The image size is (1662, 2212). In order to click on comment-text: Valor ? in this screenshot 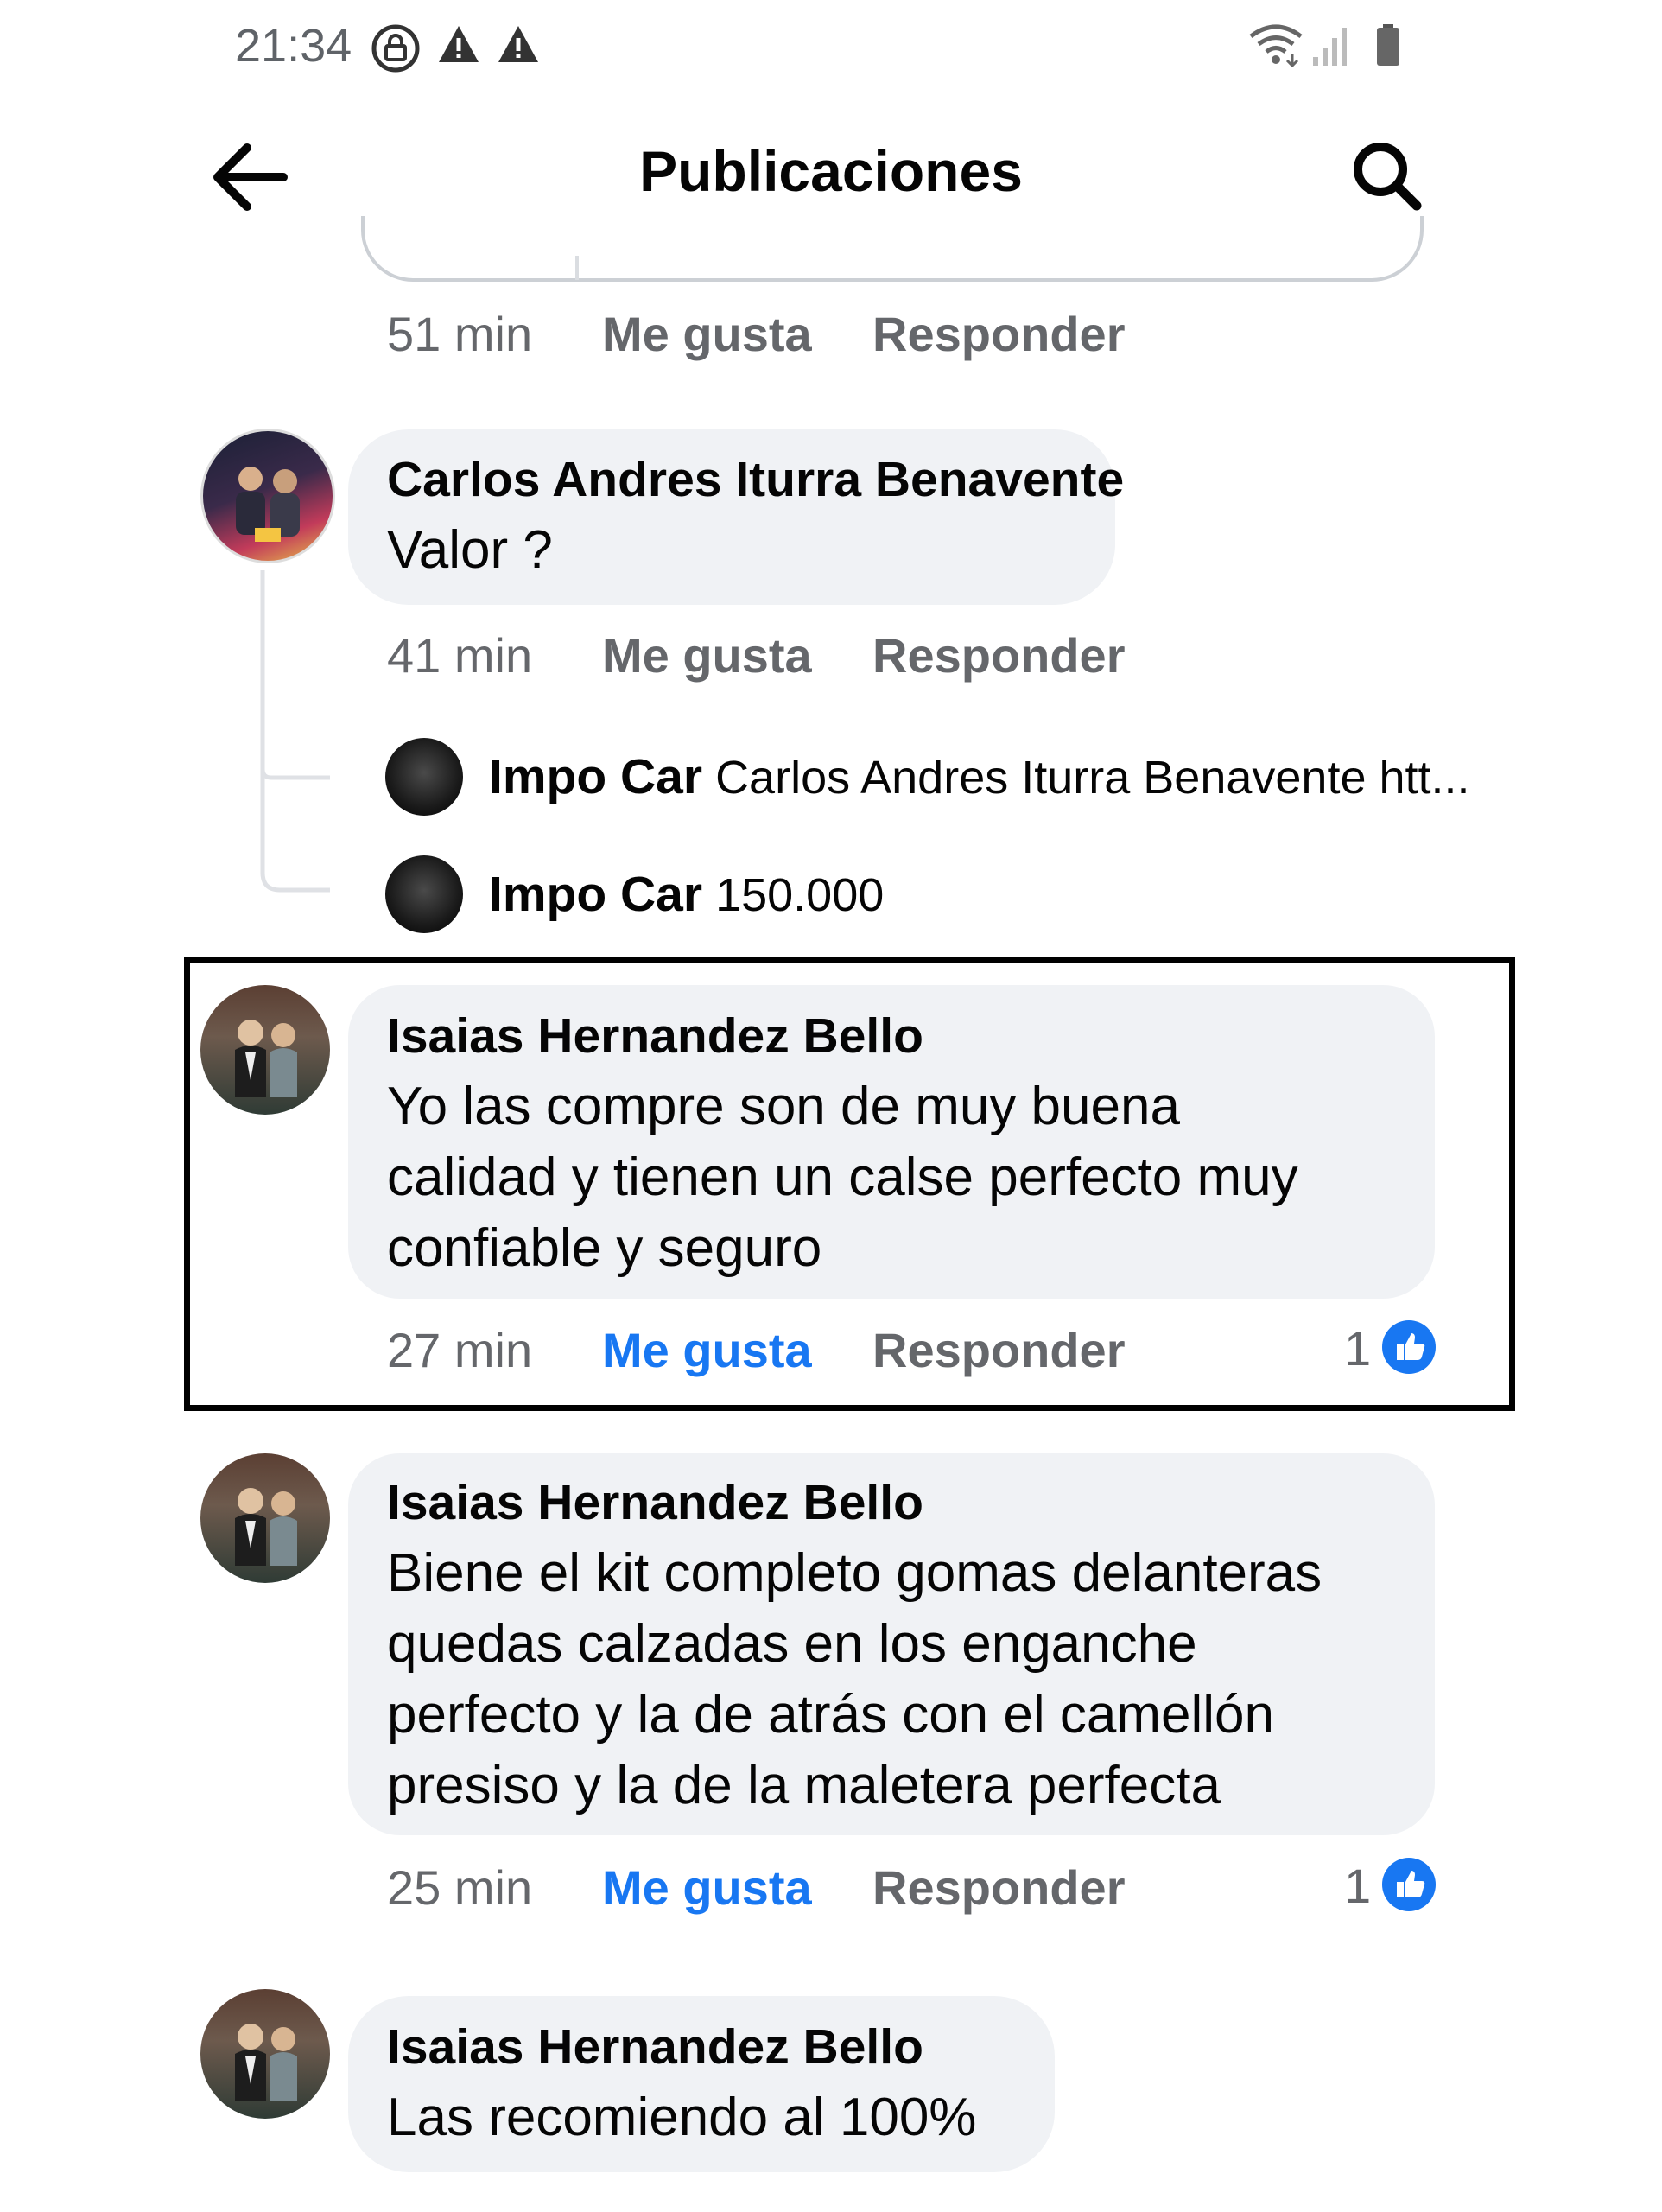, I will do `click(470, 550)`.